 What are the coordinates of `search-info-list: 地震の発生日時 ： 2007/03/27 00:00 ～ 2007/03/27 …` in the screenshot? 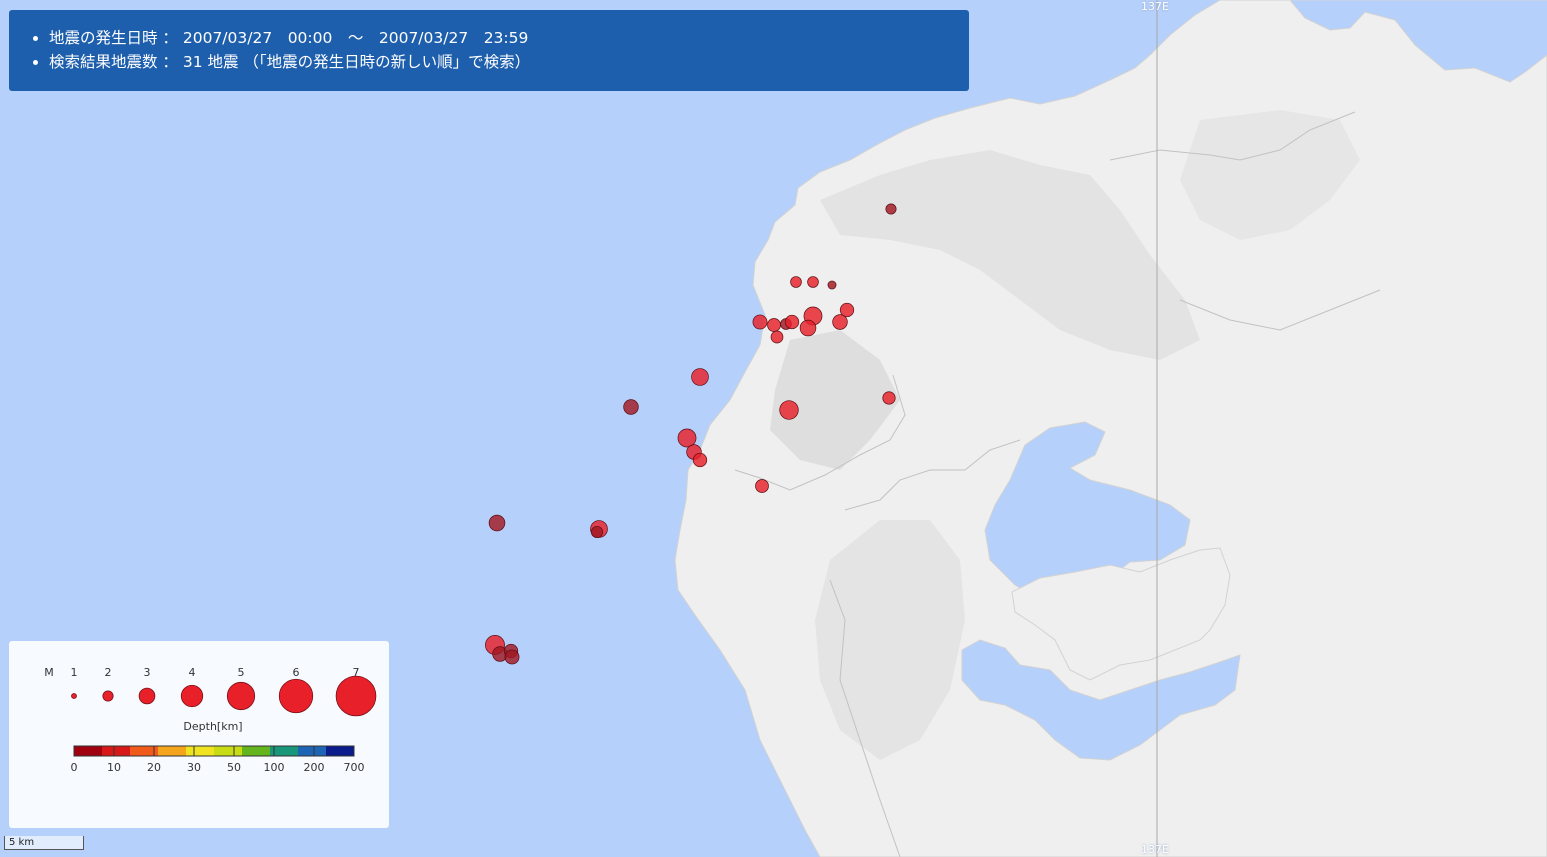 It's located at (500, 50).